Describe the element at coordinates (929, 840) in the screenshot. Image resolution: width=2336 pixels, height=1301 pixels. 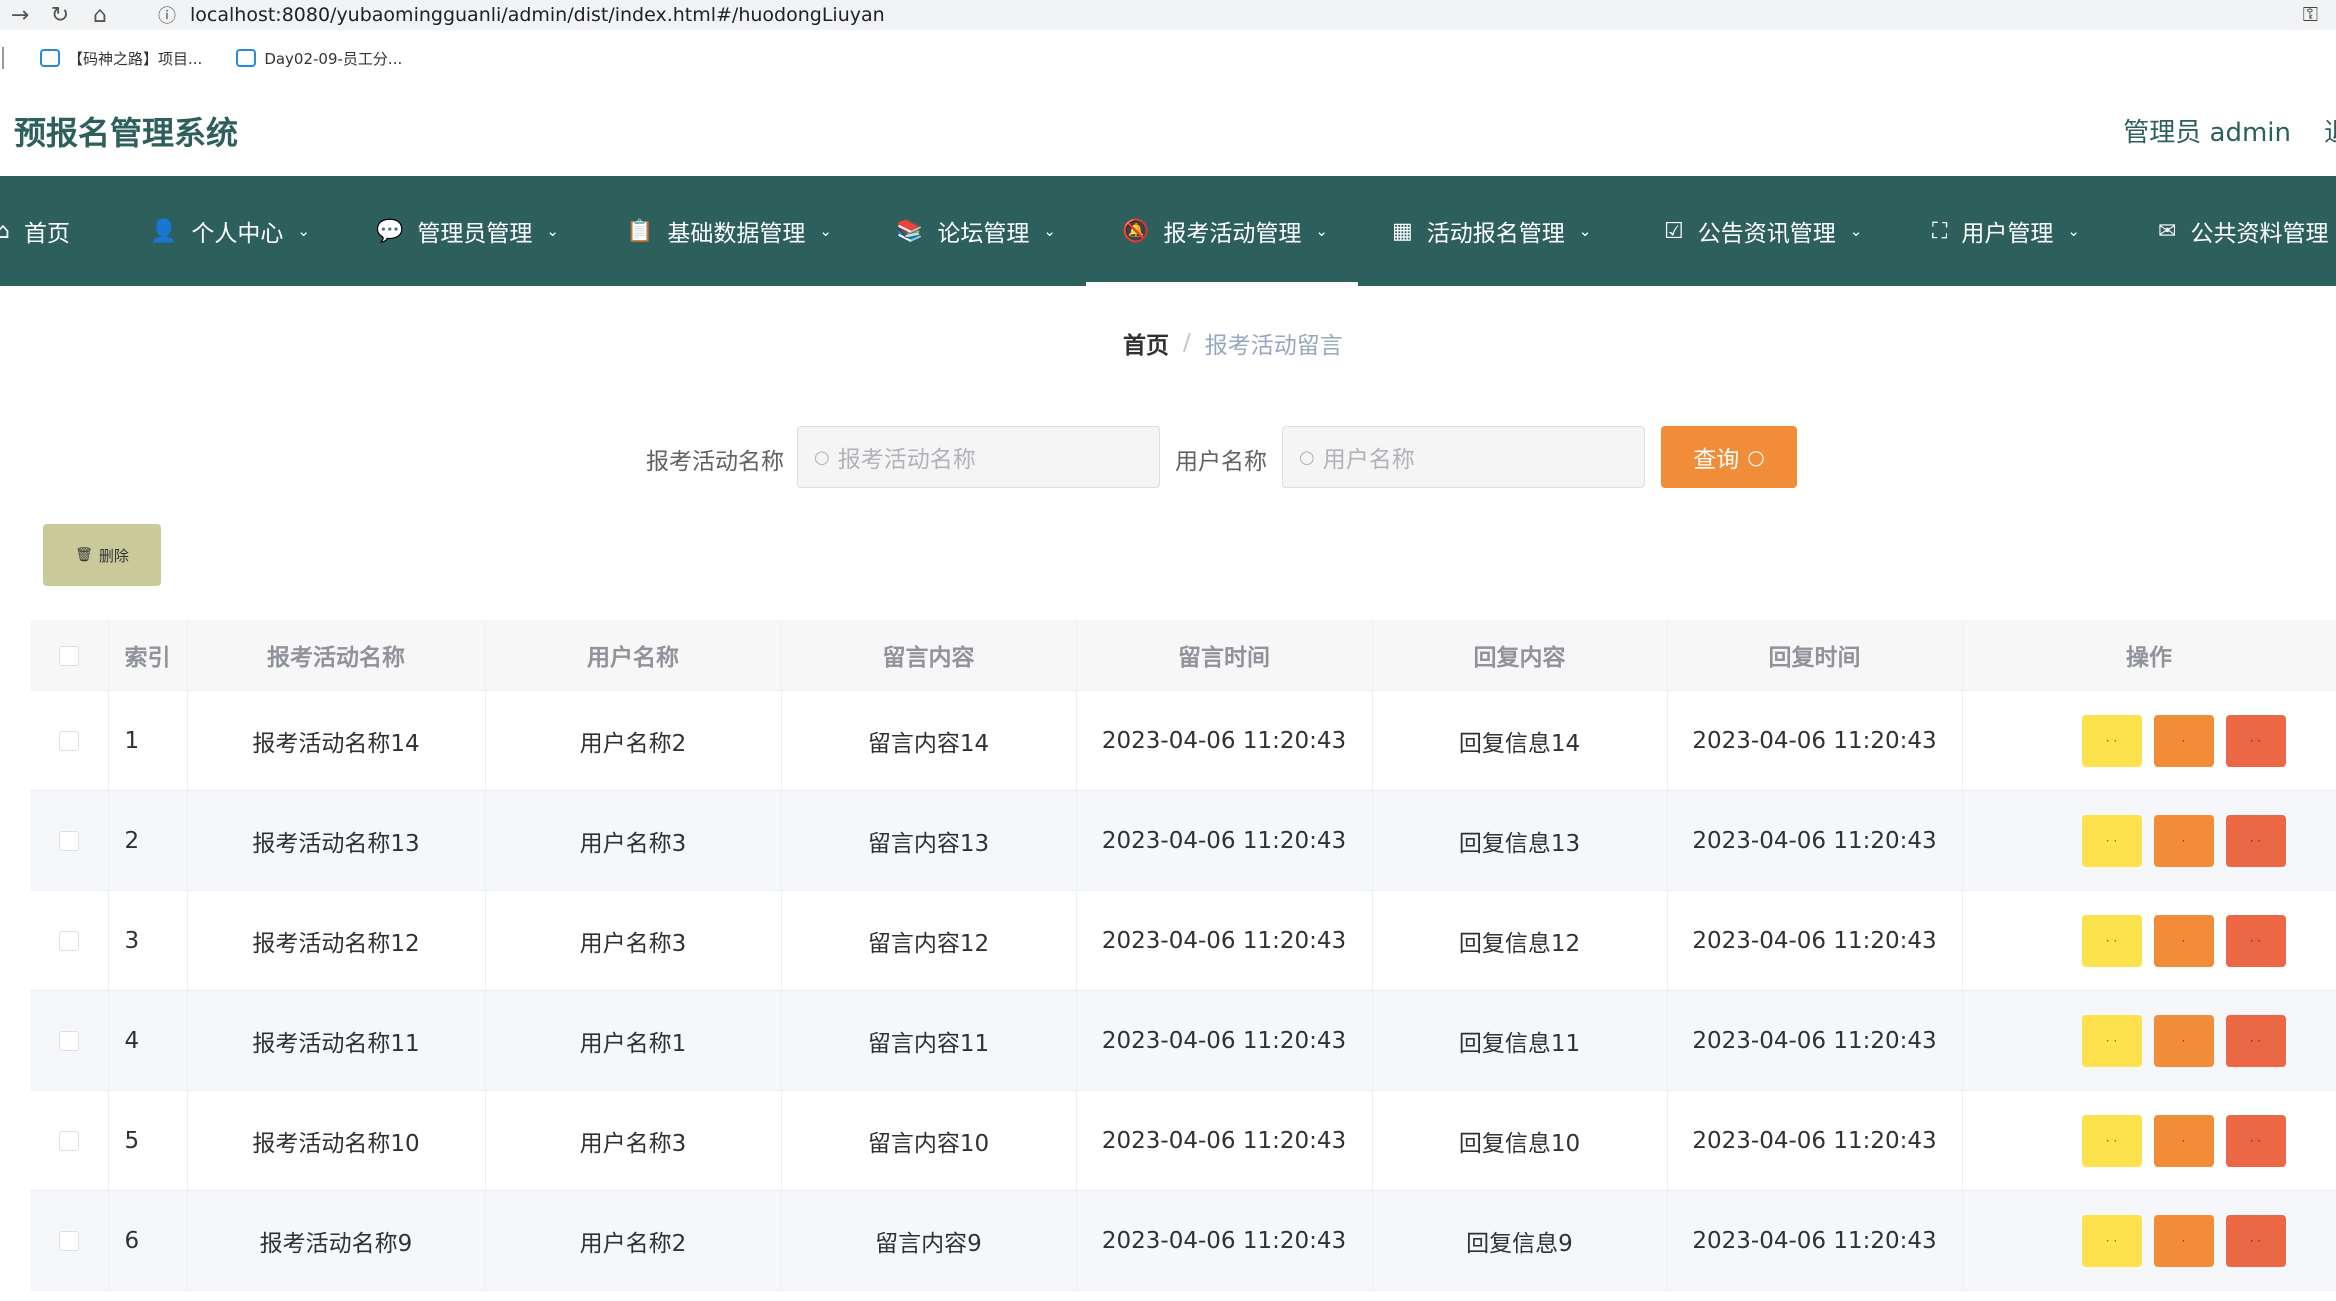
I see `table-cell: 留言内容13` at that location.